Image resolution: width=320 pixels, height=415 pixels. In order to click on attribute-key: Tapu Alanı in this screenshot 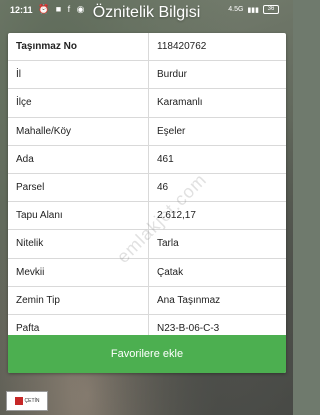, I will do `click(78, 216)`.